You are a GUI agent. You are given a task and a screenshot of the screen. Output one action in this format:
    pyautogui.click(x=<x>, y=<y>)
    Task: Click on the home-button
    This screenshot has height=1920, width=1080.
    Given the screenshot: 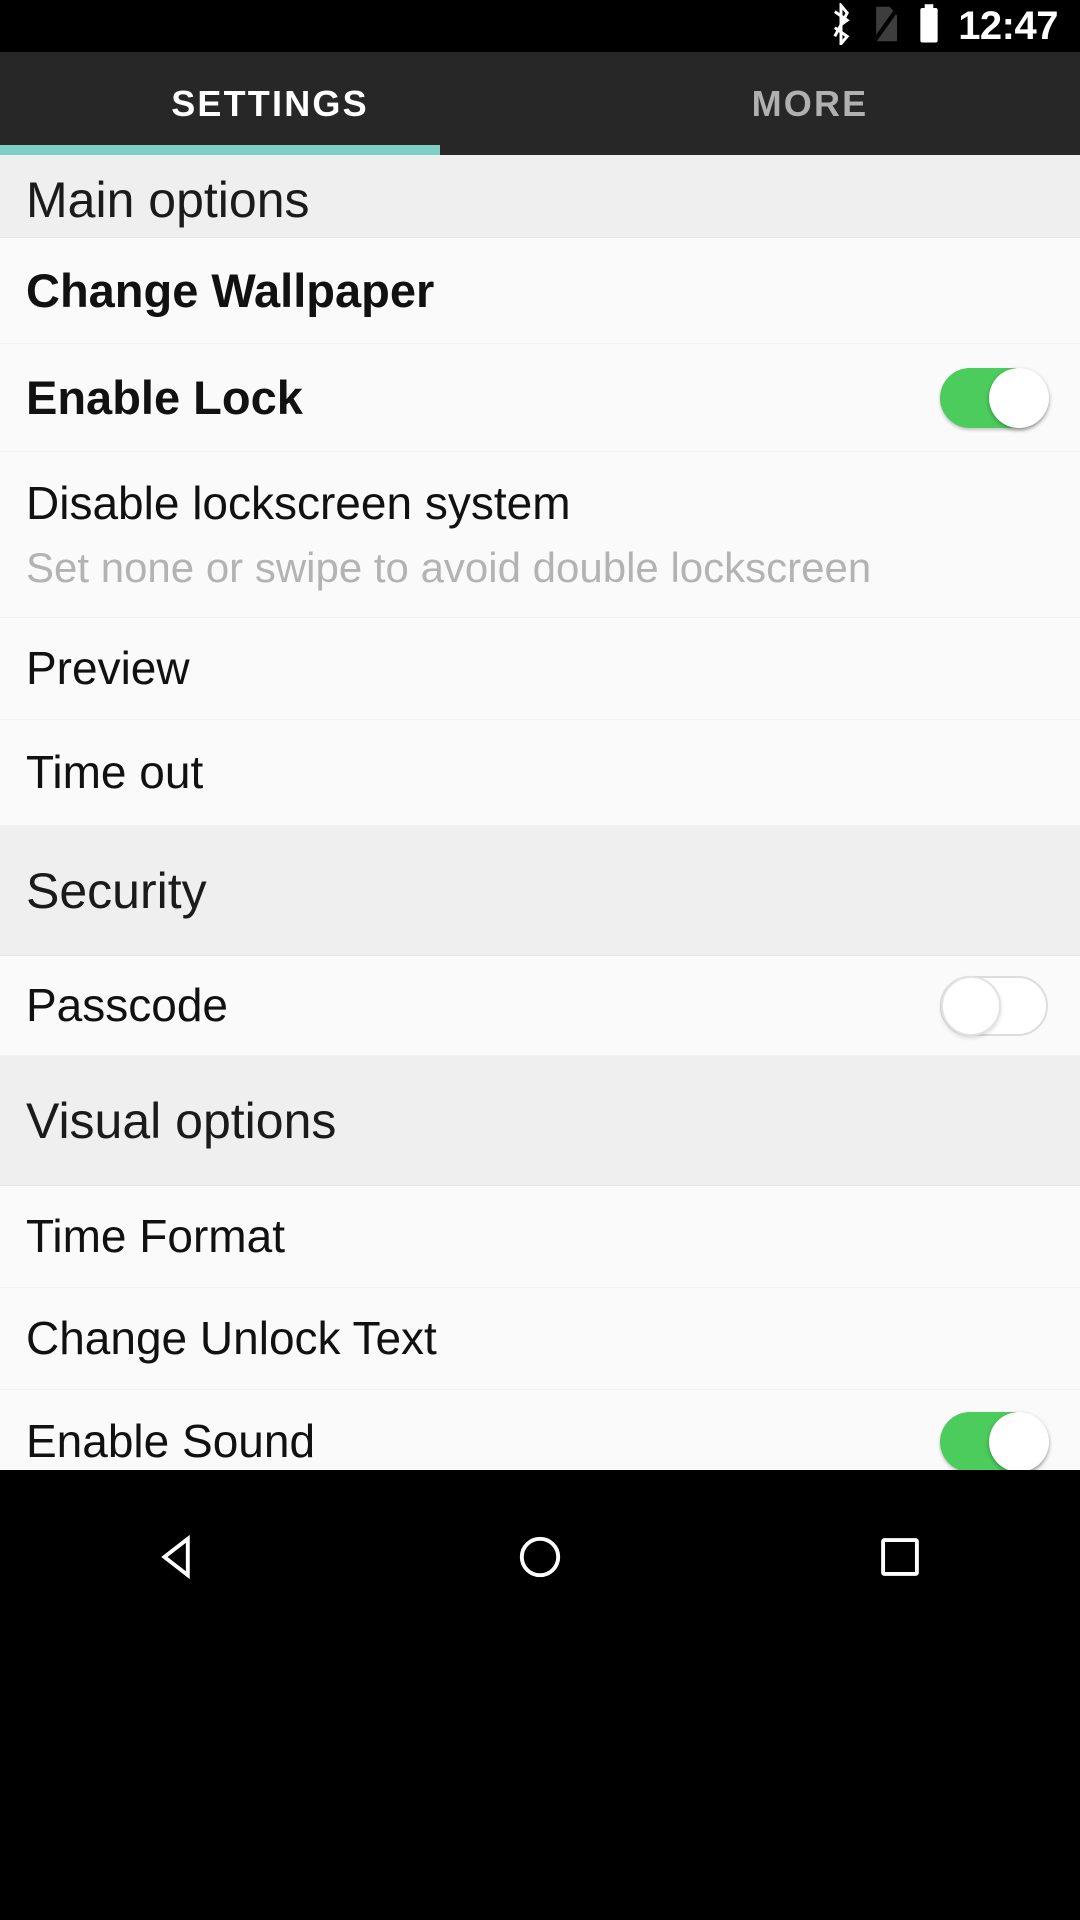 What is the action you would take?
    pyautogui.click(x=540, y=1559)
    